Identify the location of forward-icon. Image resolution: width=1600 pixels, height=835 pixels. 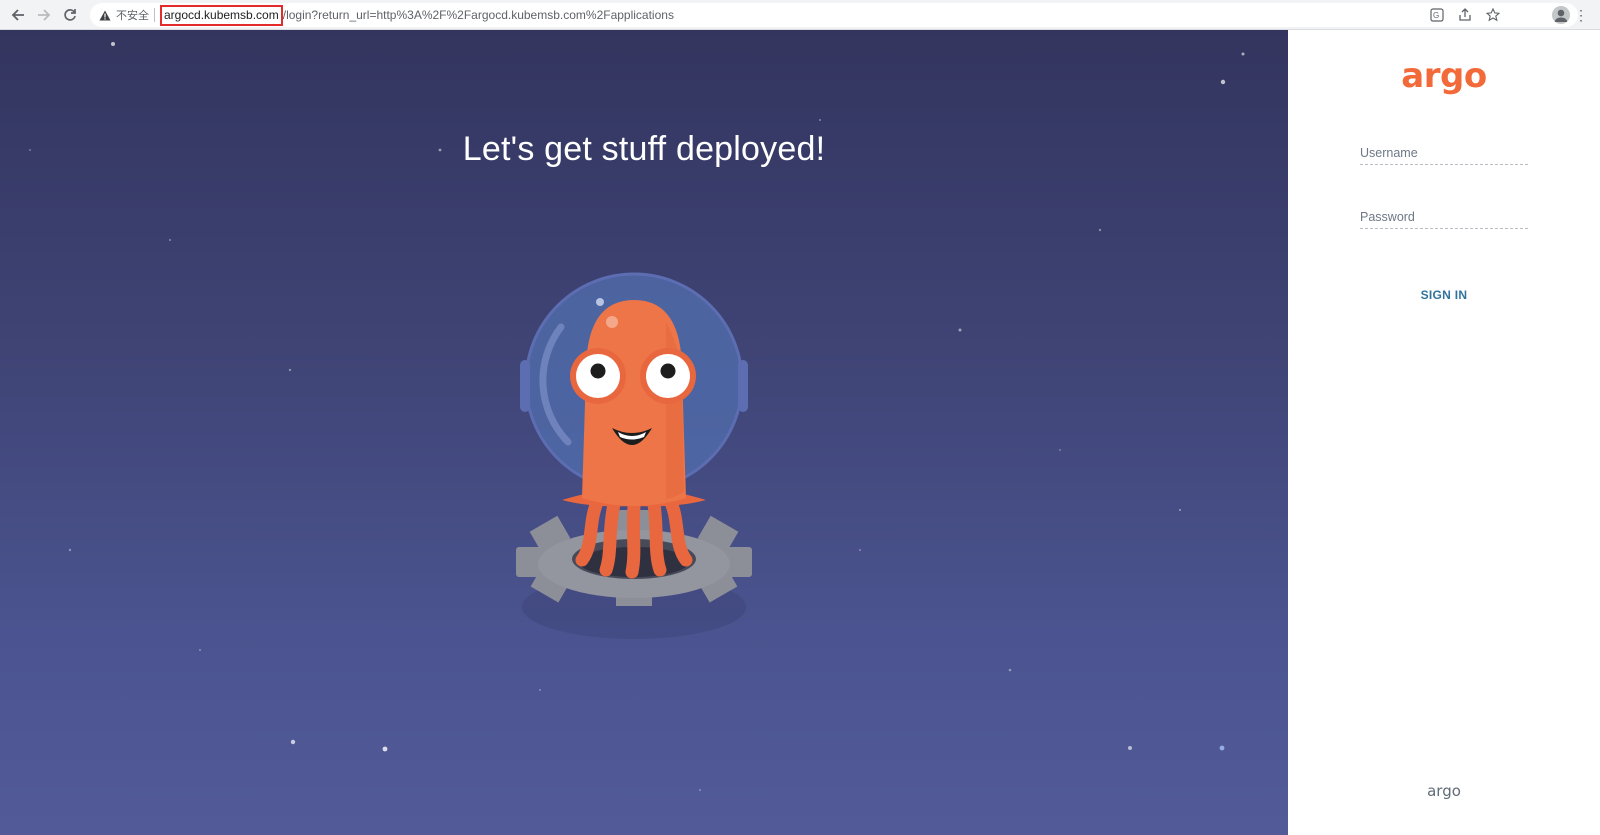
(44, 15).